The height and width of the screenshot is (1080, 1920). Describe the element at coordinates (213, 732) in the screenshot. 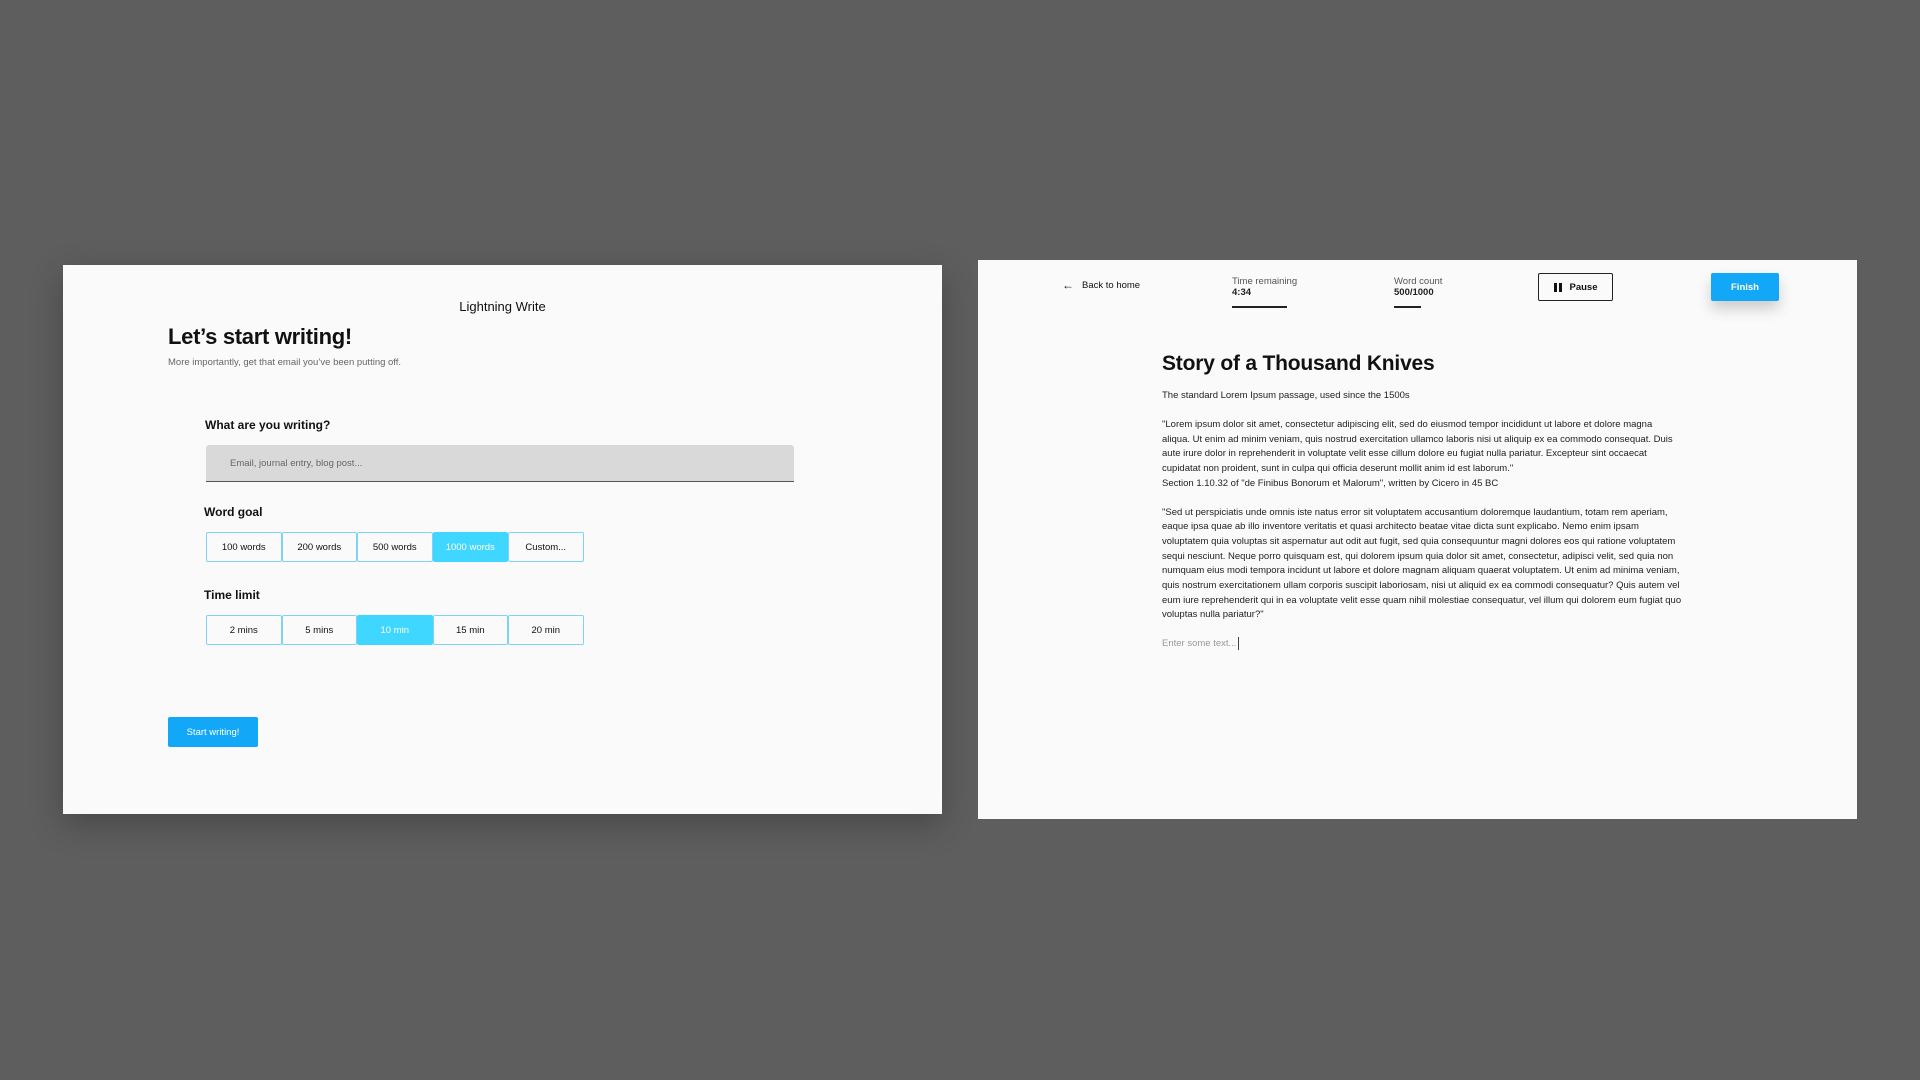

I see `start-writing-button: Start writing!` at that location.